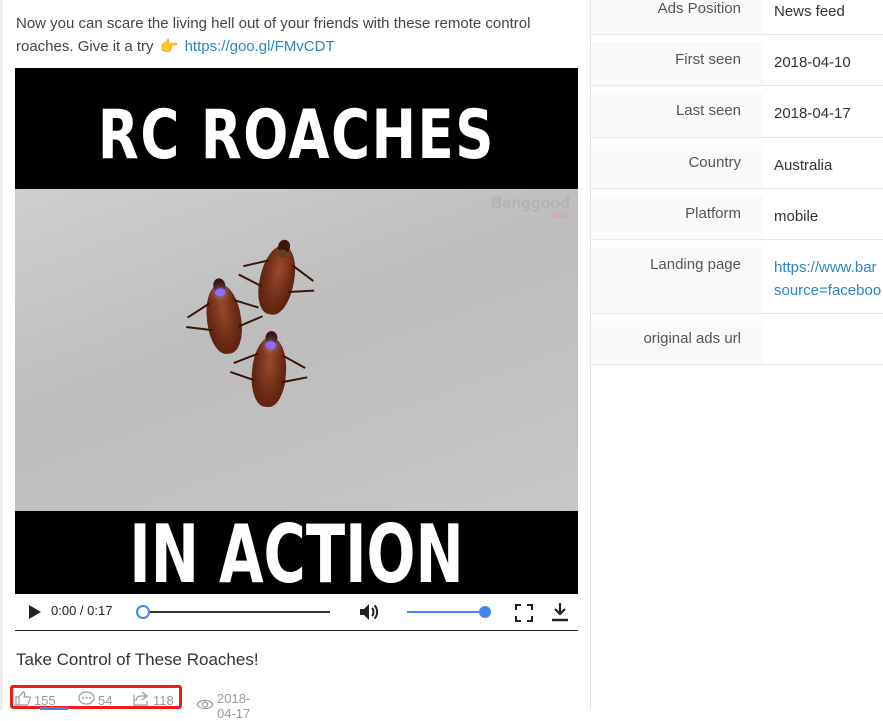 This screenshot has height=721, width=883. I want to click on detail-label: original ads url, so click(677, 342).